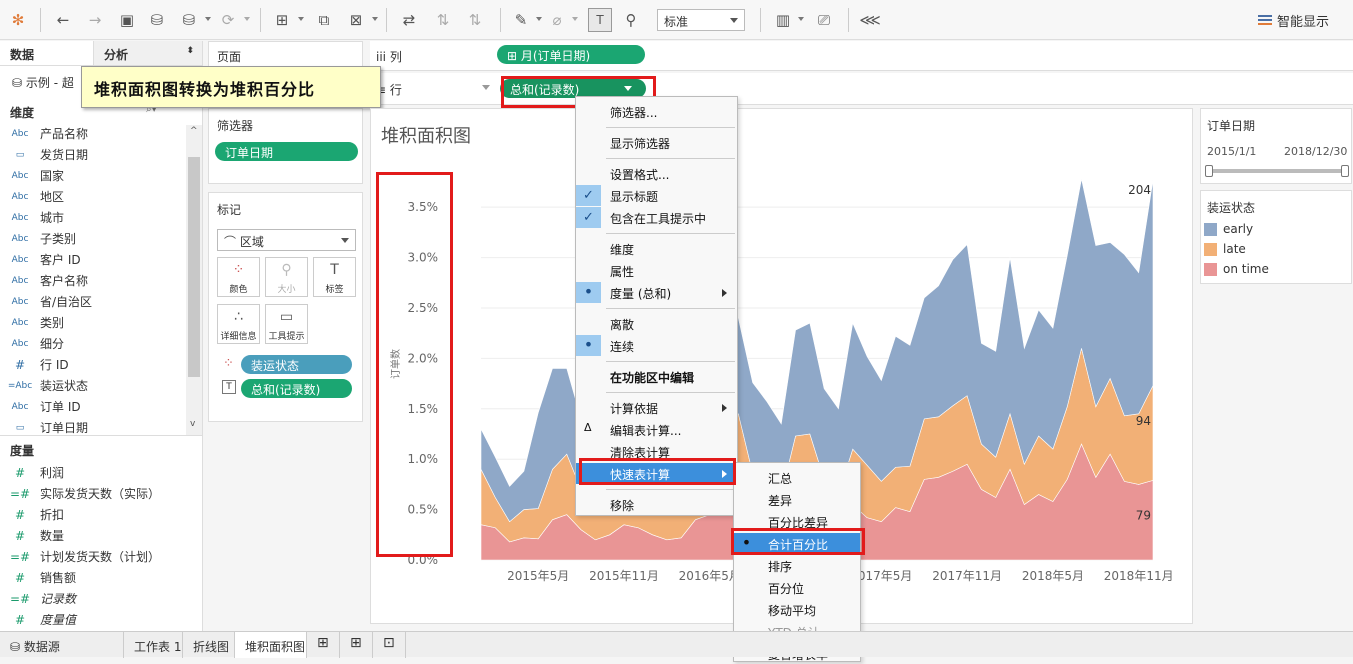  Describe the element at coordinates (93, 238) in the screenshot. I see `dimension-field: Abc 子类别` at that location.